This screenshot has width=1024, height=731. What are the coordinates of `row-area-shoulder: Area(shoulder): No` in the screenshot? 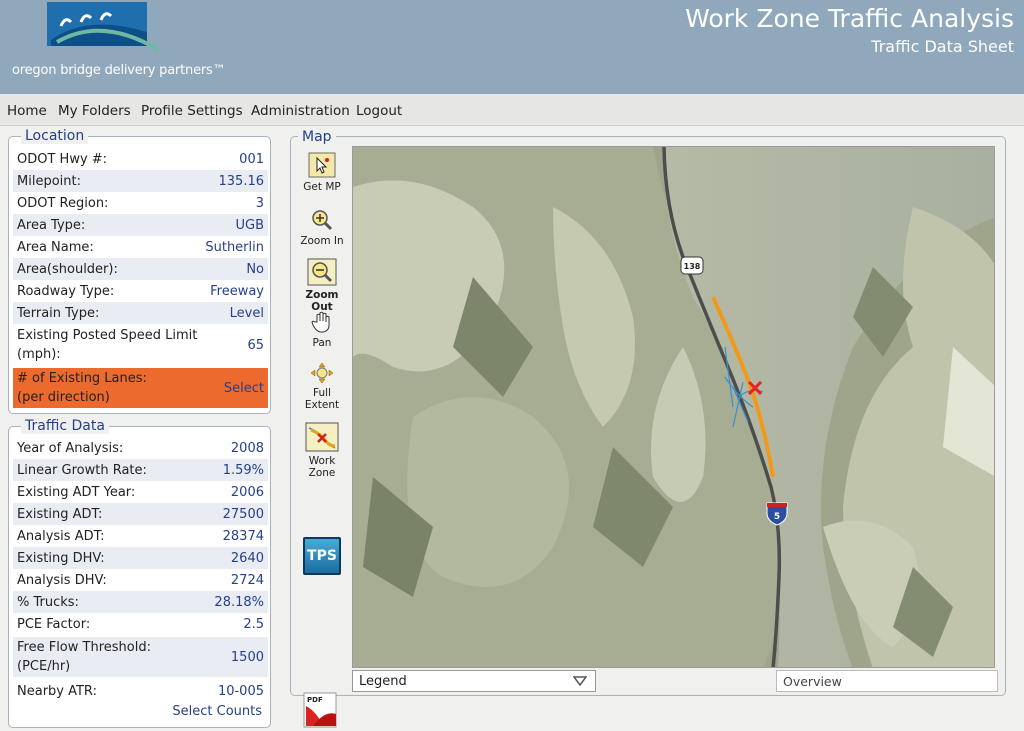 It's located at (140, 269).